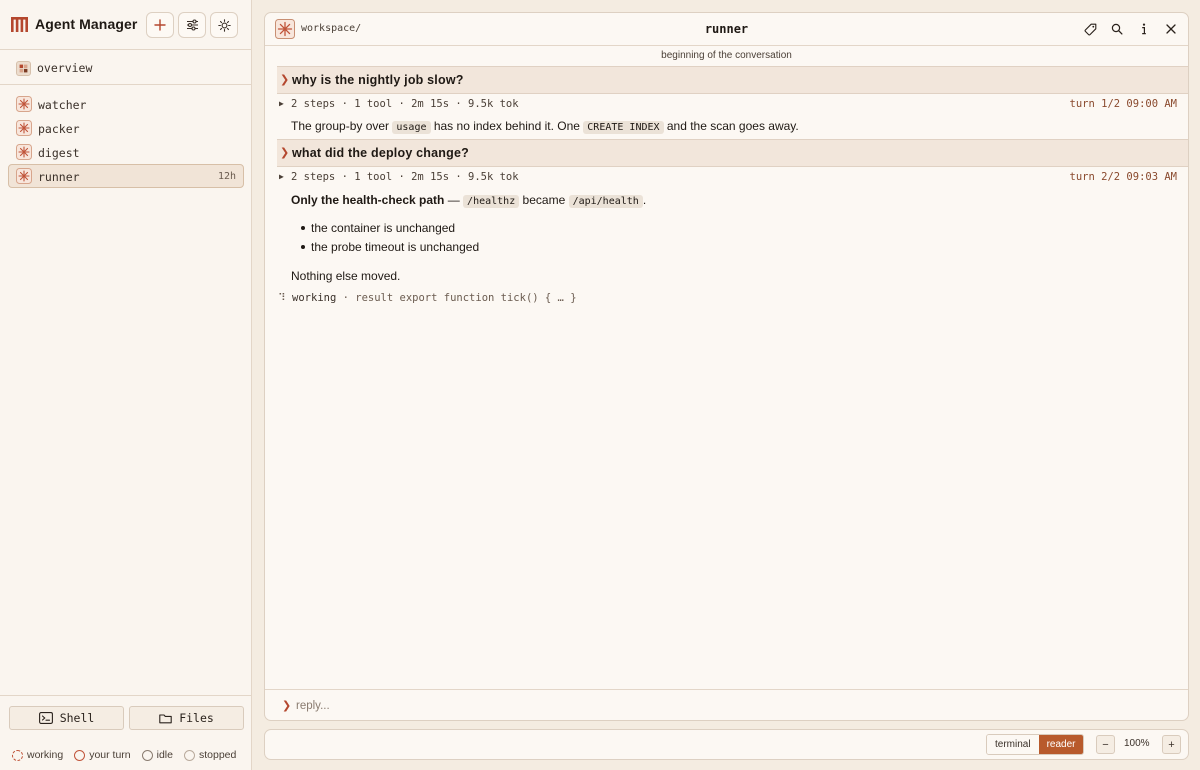 This screenshot has height=770, width=1200. Describe the element at coordinates (1061, 744) in the screenshot. I see `reader-mode-button: reader` at that location.